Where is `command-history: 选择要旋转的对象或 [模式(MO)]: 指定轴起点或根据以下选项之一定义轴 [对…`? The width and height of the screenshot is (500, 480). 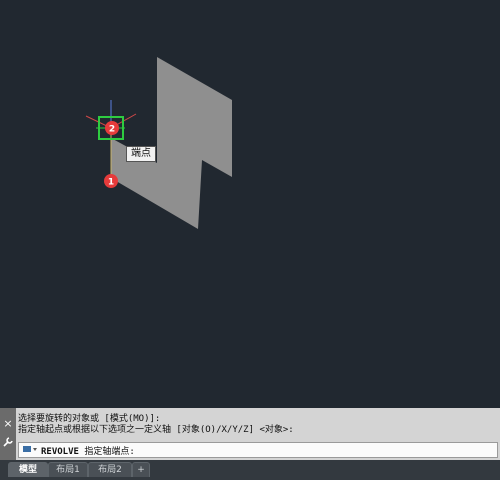
command-history: 选择要旋转的对象或 [模式(MO)]: 指定轴起点或根据以下选项之一定义轴 [对… is located at coordinates (258, 425).